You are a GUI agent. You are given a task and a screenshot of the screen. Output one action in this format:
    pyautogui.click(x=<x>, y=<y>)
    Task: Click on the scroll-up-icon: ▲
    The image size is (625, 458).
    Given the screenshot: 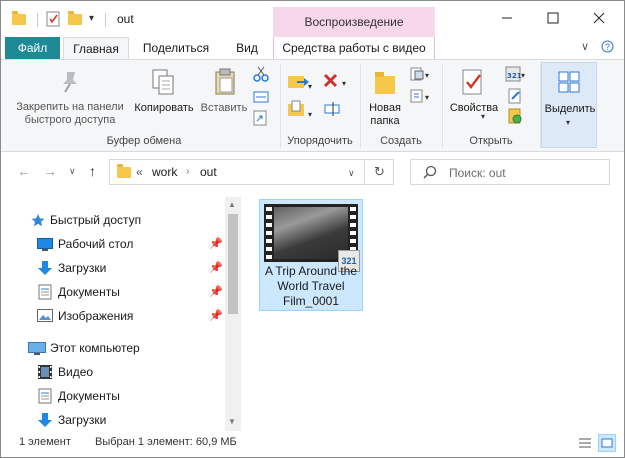 What is the action you would take?
    pyautogui.click(x=232, y=204)
    